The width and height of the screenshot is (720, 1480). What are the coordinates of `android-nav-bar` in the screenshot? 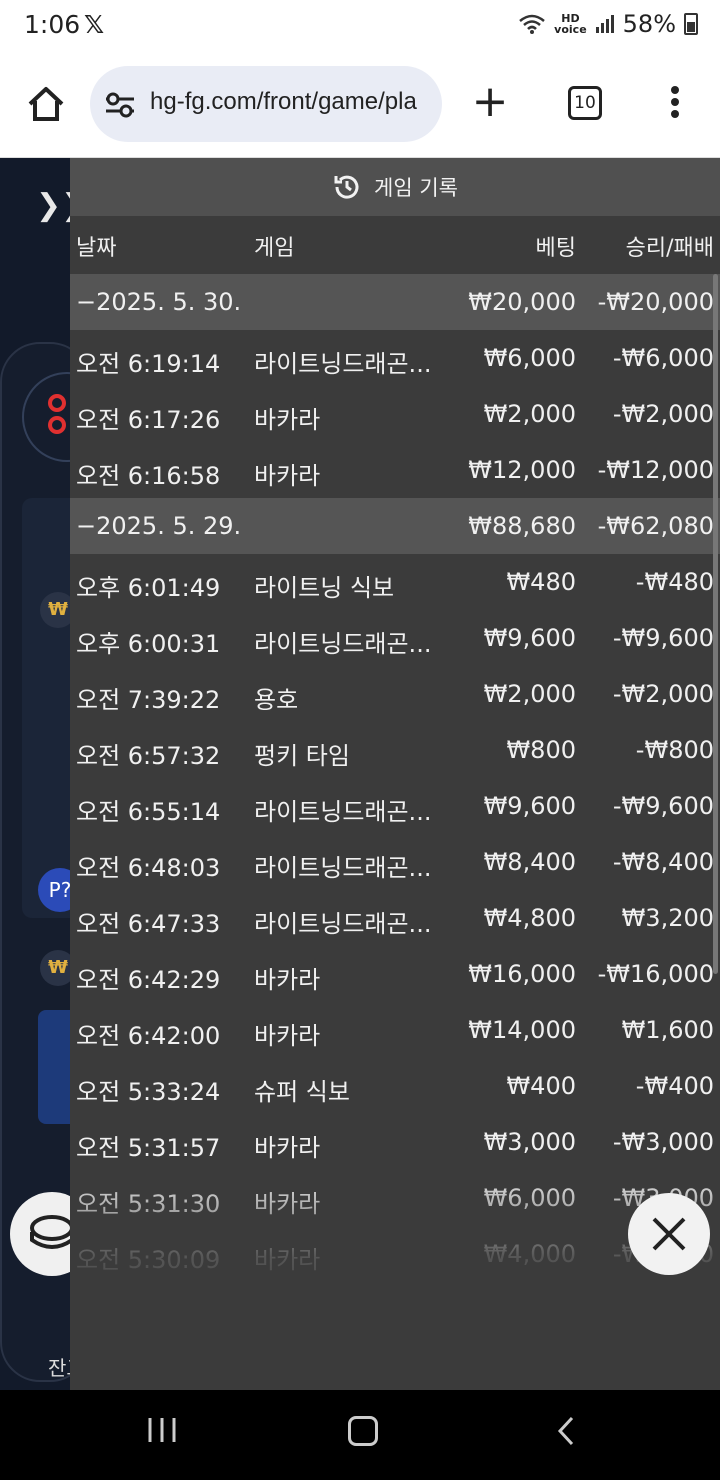 It's located at (360, 1435).